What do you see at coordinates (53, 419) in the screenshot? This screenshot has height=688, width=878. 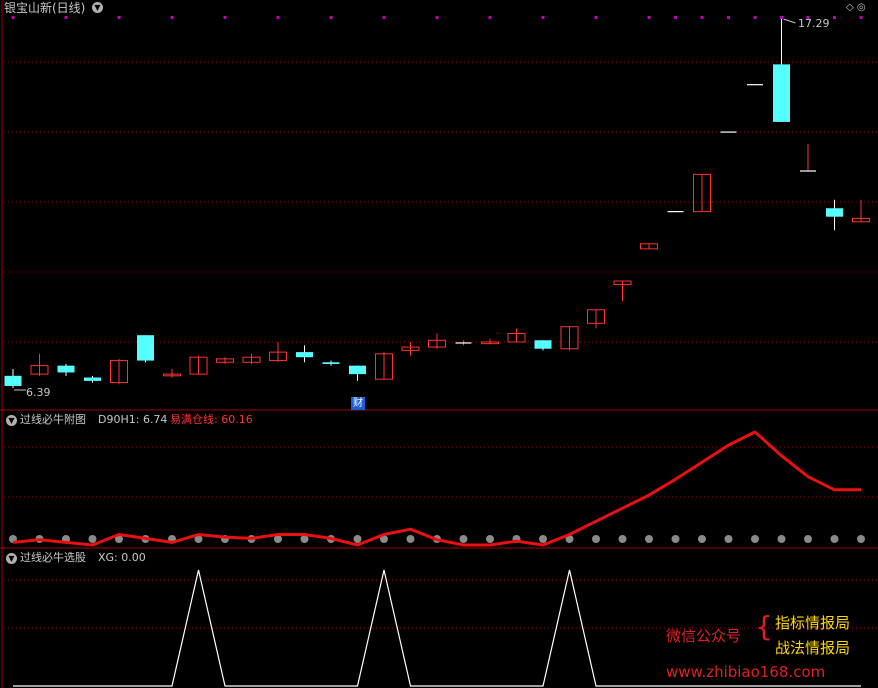 I see `indicator1-name: 过线必牛附图` at bounding box center [53, 419].